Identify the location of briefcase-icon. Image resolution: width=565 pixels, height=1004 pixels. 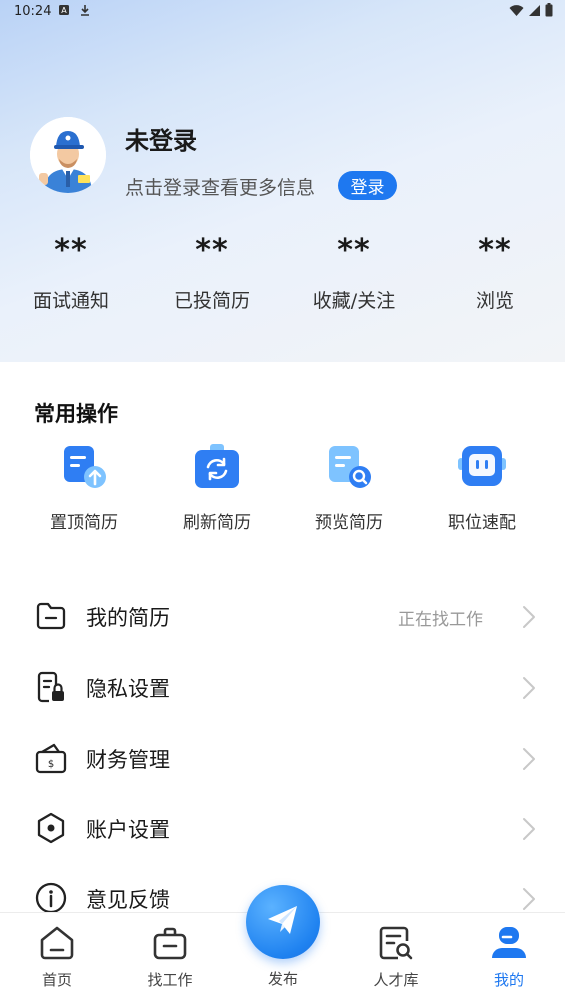
(170, 943).